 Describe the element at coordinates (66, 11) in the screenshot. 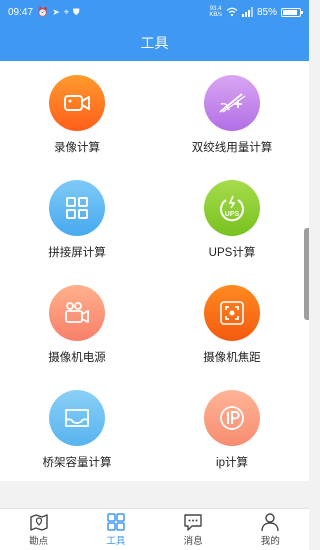

I see `location-icon: ⌖` at that location.